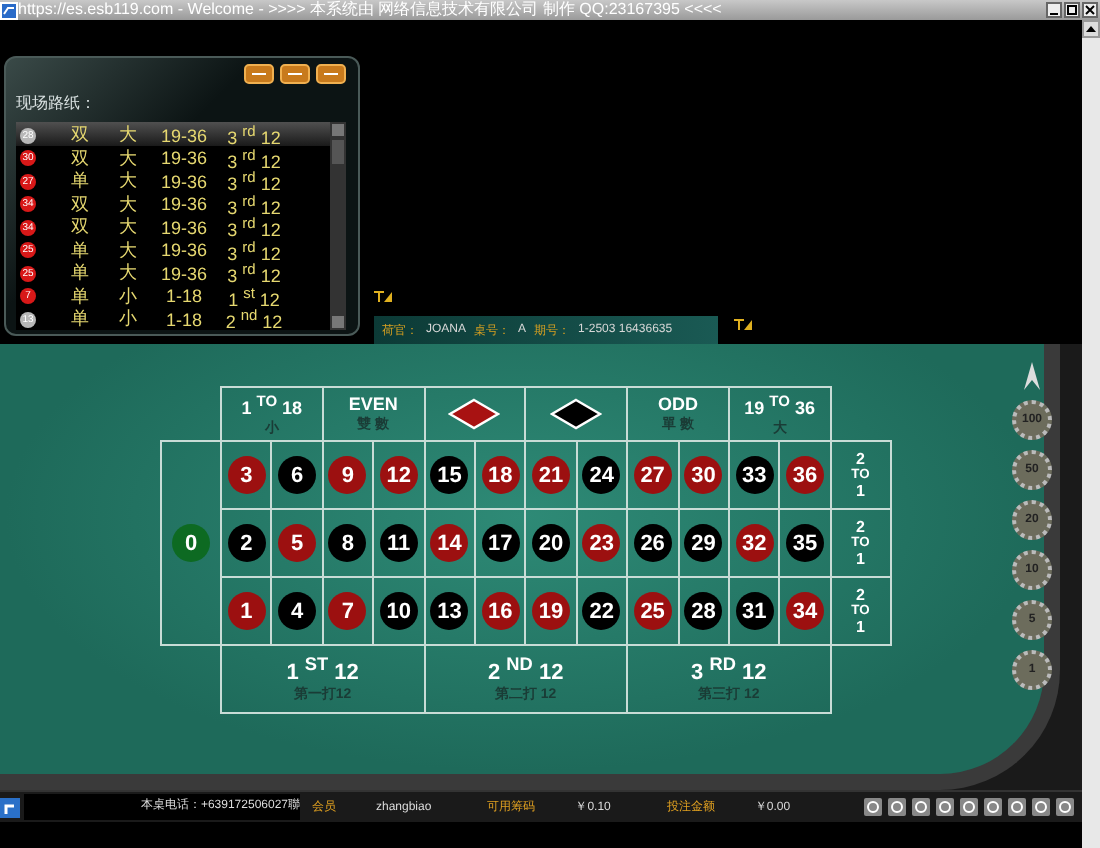 The width and height of the screenshot is (1100, 848). What do you see at coordinates (1032, 376) in the screenshot?
I see `arrow-icon` at bounding box center [1032, 376].